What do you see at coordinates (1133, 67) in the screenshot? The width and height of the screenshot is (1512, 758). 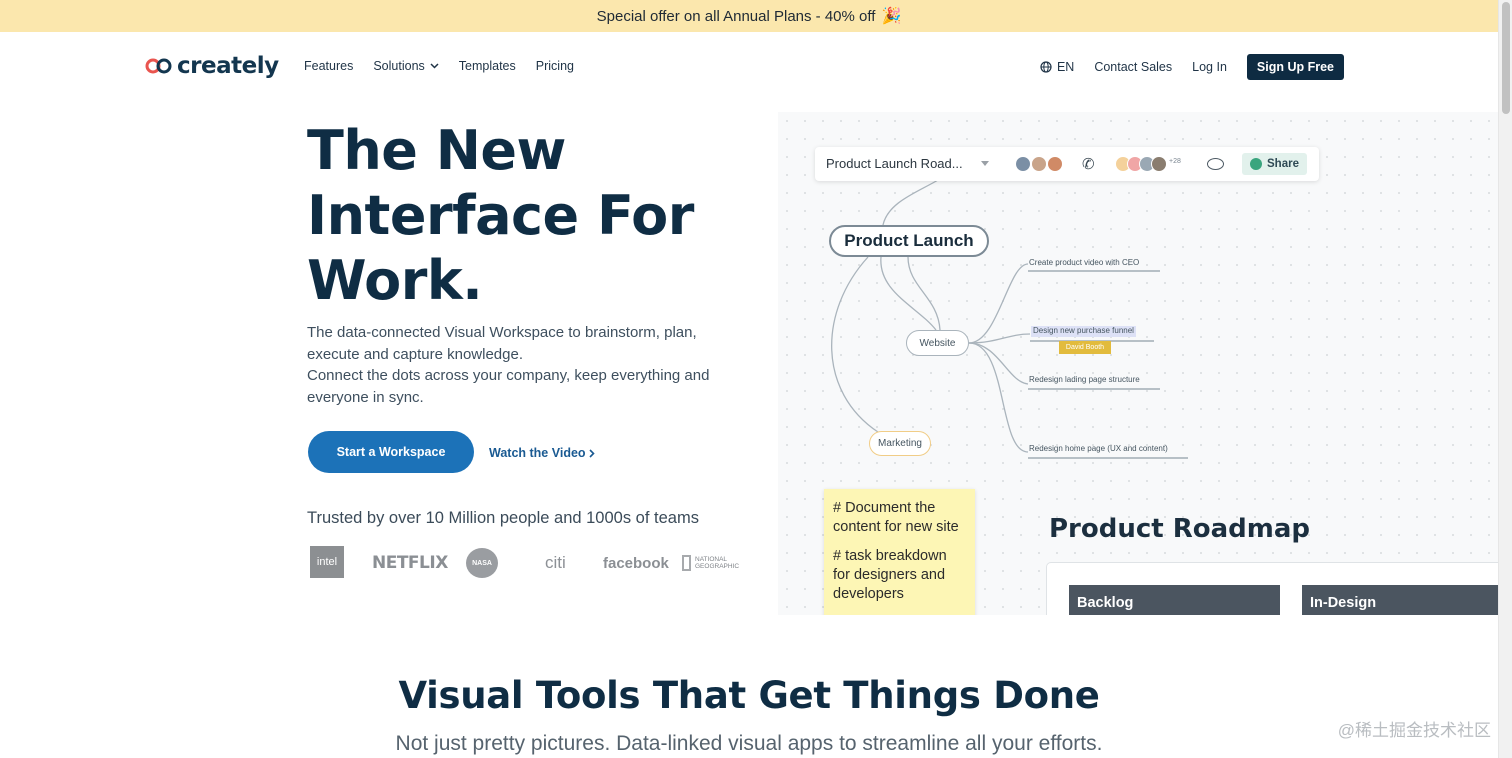 I see `contact-sales-link: Contact Sales` at bounding box center [1133, 67].